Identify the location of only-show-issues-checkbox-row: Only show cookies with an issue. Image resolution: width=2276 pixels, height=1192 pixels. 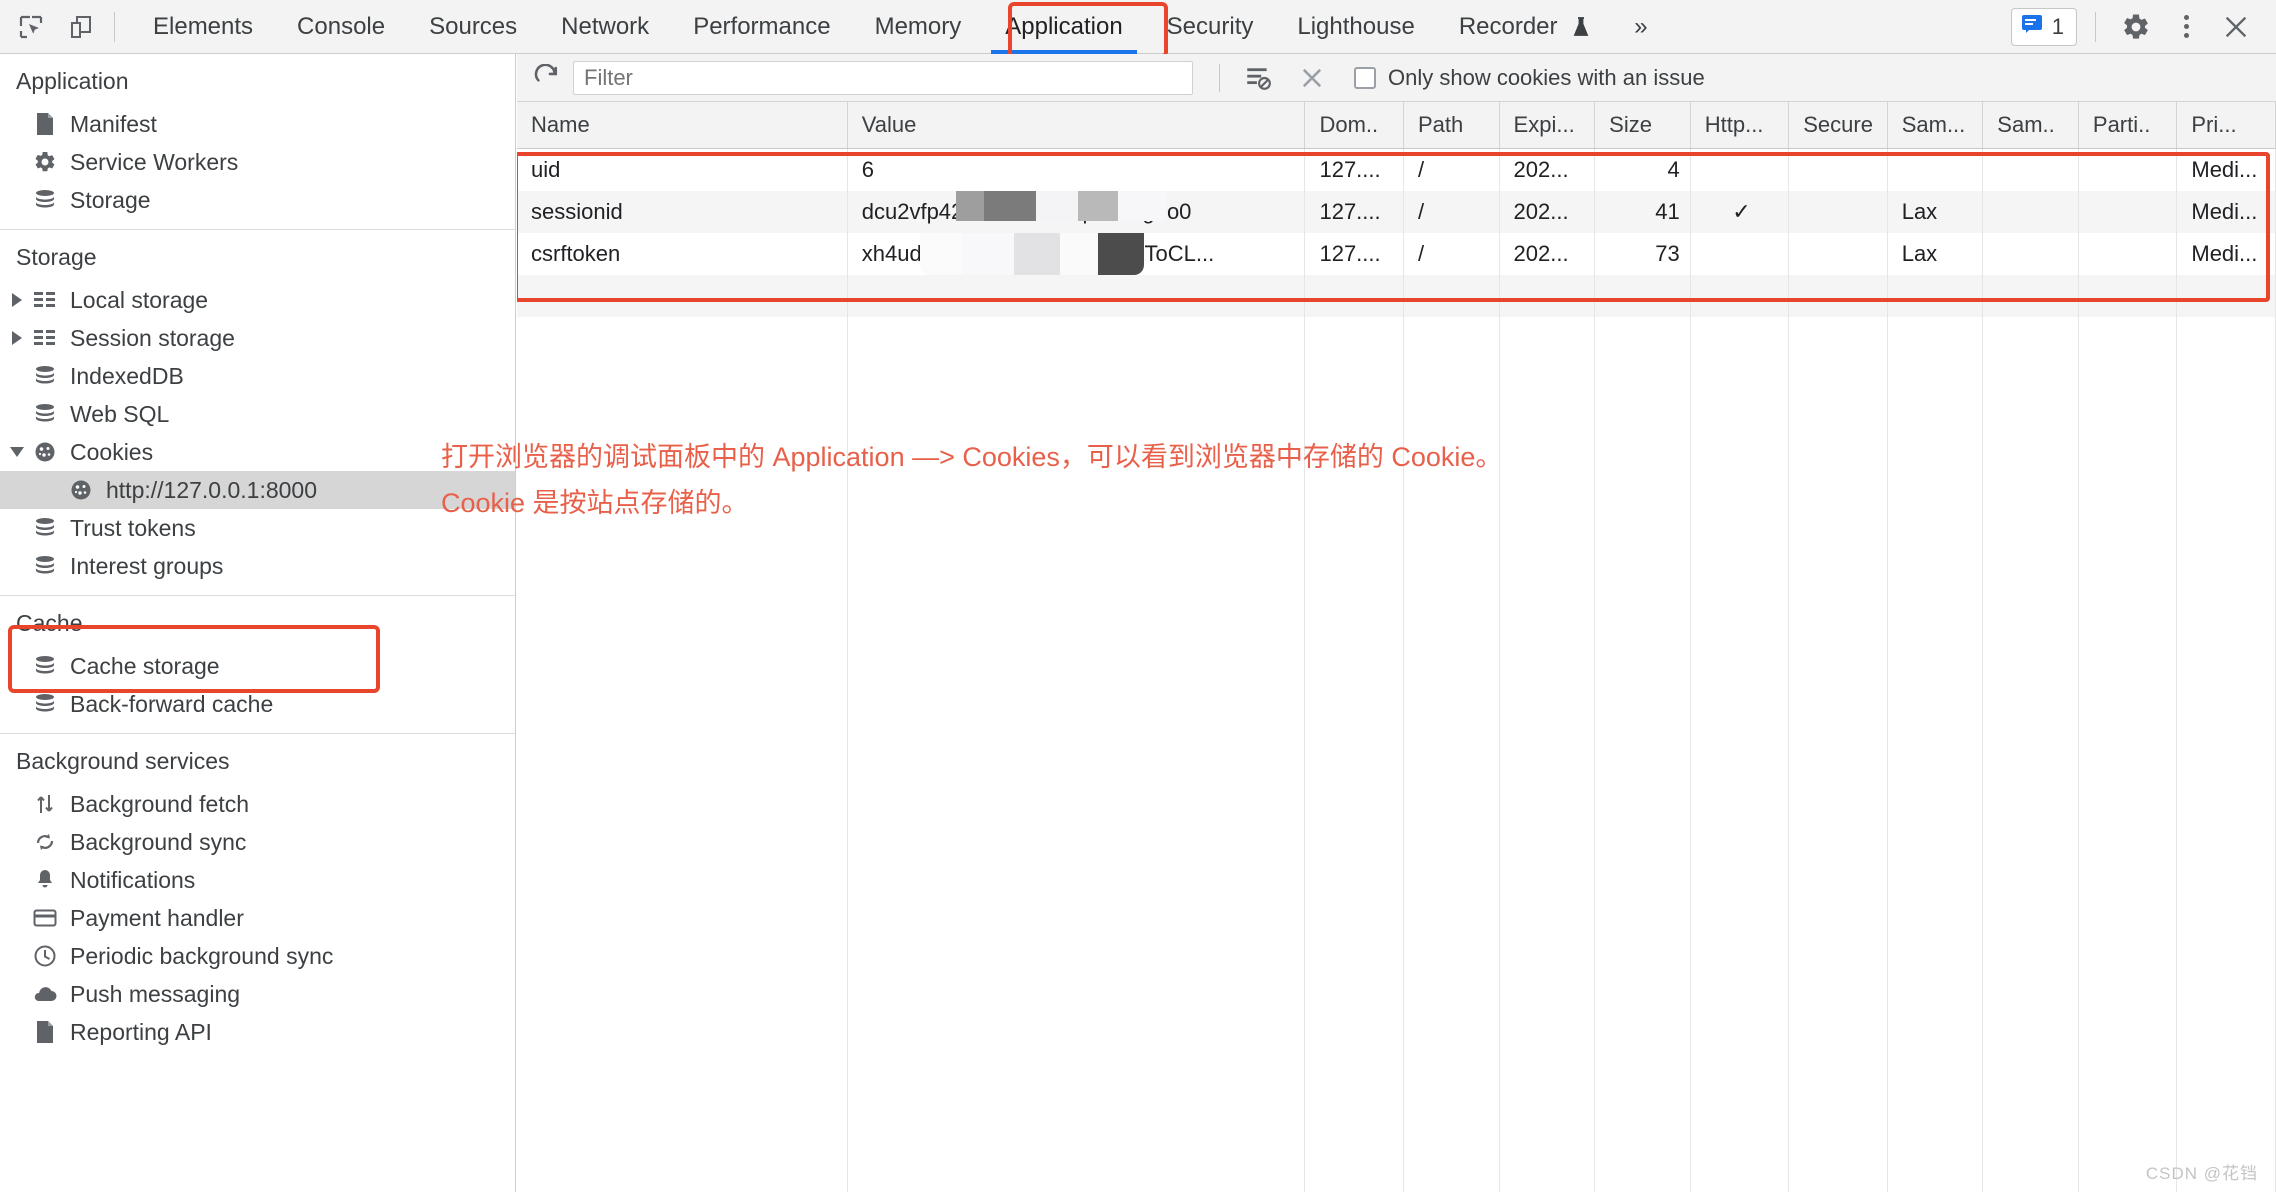
(1529, 78).